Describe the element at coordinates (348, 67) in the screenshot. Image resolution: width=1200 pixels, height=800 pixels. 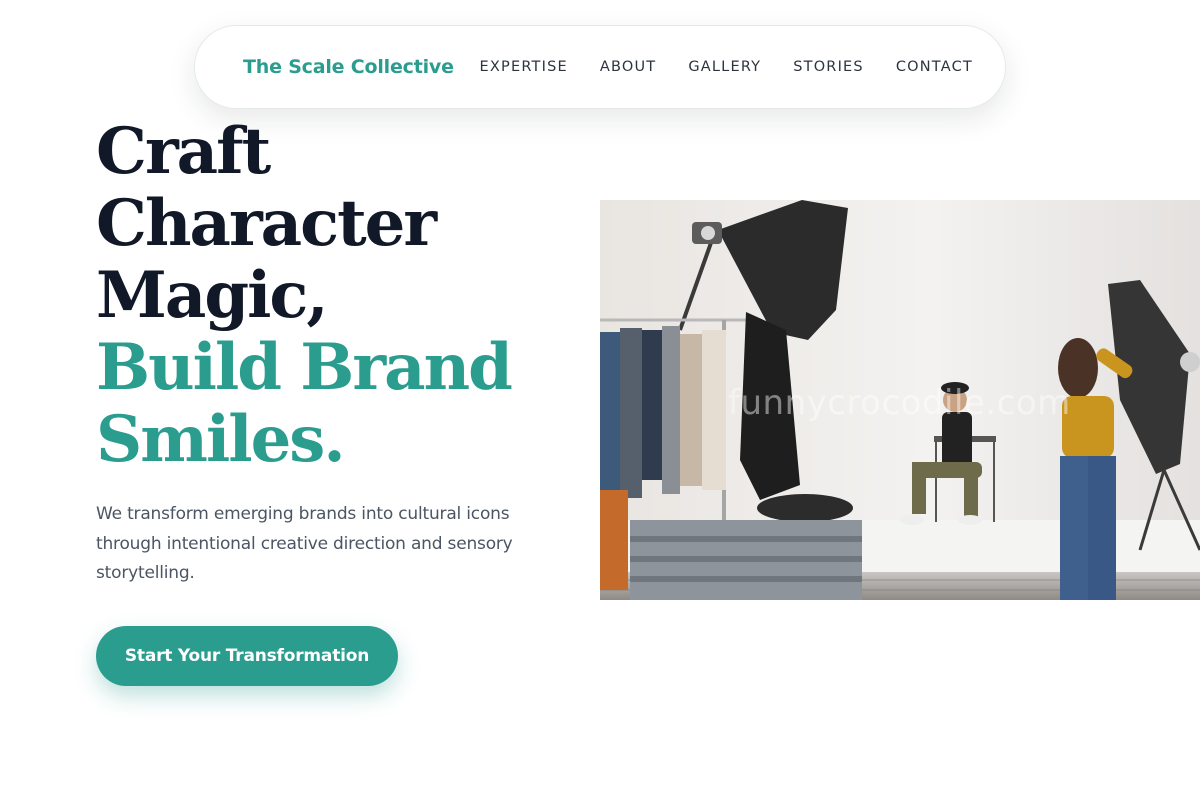
I see `brand-logo-link: The Scale Collective` at that location.